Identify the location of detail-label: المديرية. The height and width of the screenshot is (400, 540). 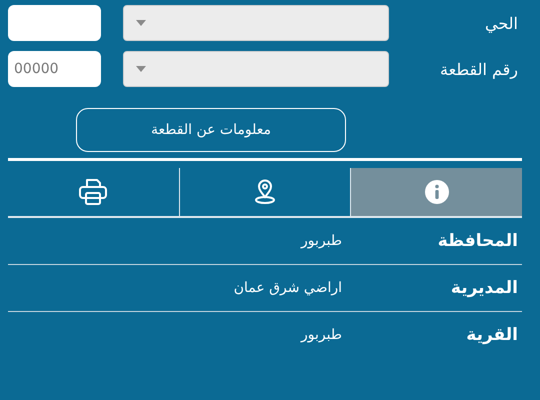
(484, 288).